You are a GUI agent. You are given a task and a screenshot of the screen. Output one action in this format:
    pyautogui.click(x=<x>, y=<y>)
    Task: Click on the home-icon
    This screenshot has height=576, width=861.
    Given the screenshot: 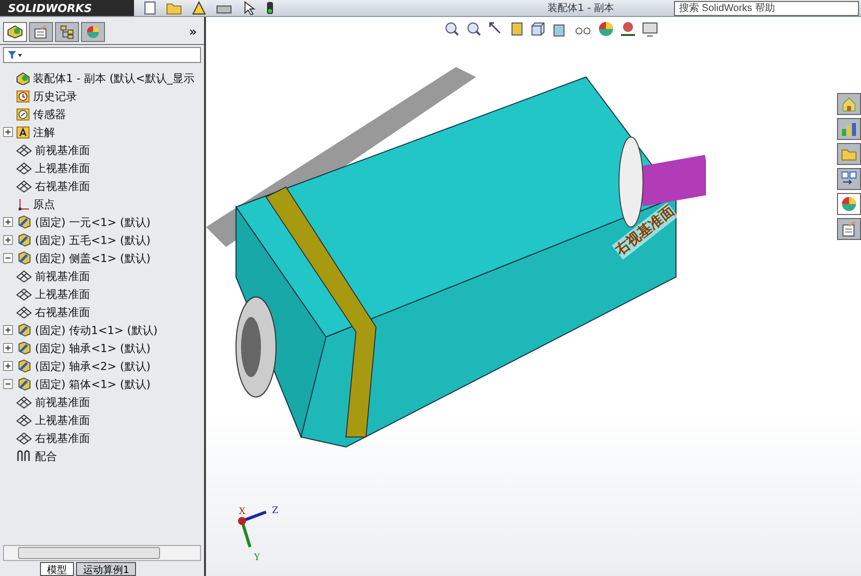 What is the action you would take?
    pyautogui.click(x=849, y=104)
    